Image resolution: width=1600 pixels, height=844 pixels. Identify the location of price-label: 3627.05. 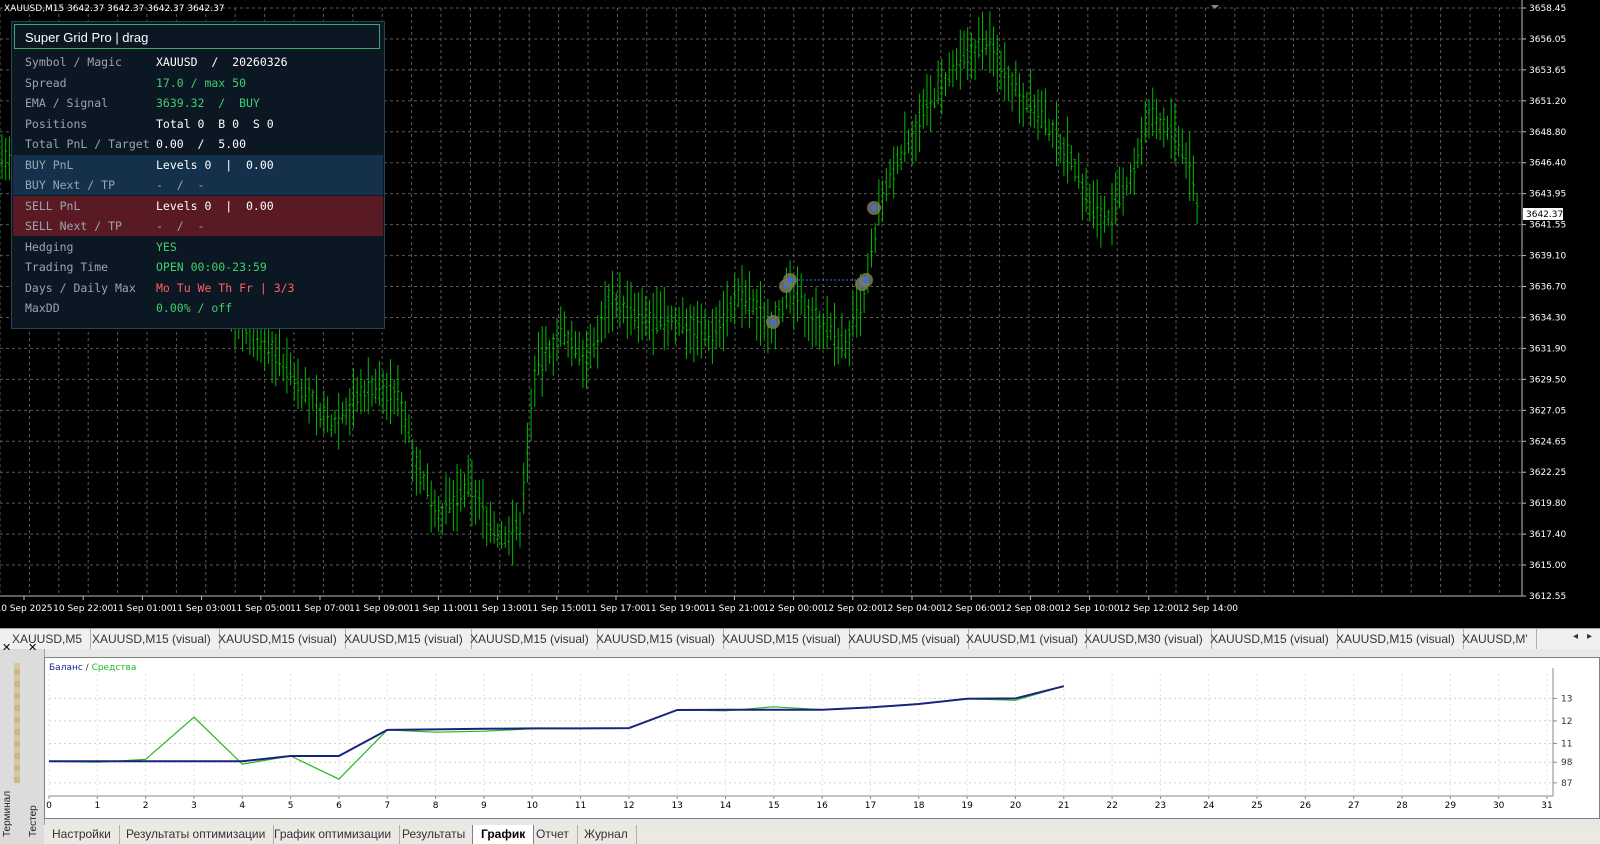
(1547, 411).